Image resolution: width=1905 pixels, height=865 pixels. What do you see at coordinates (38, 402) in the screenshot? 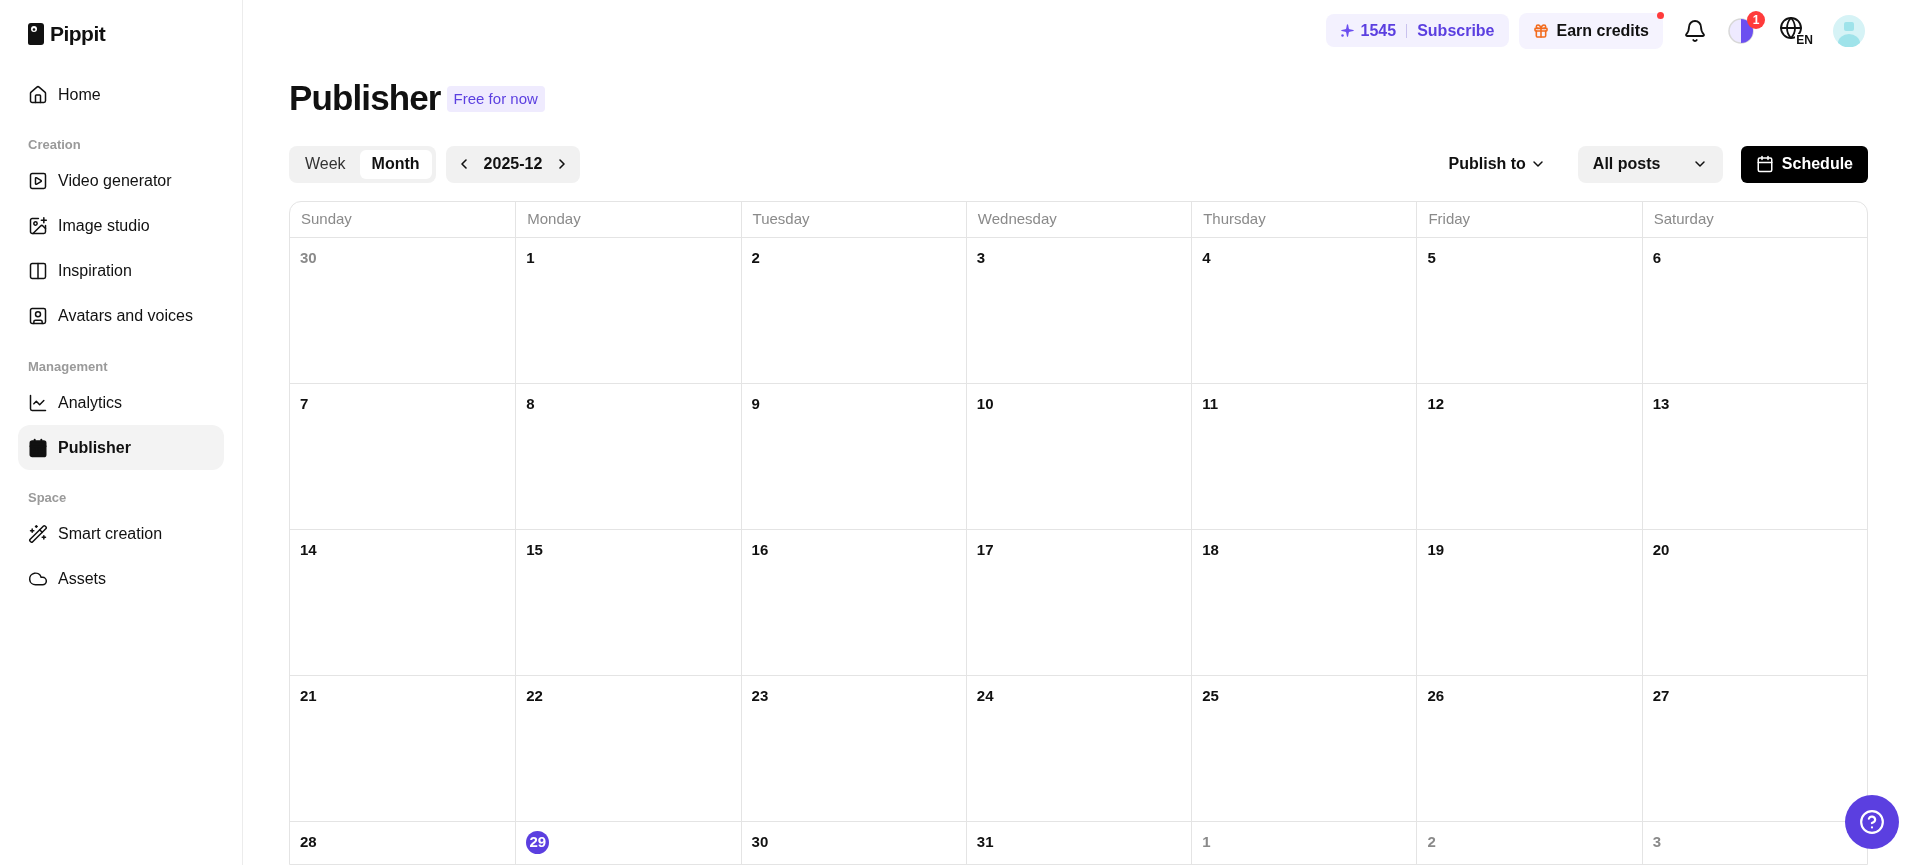
I see `chart-icon` at bounding box center [38, 402].